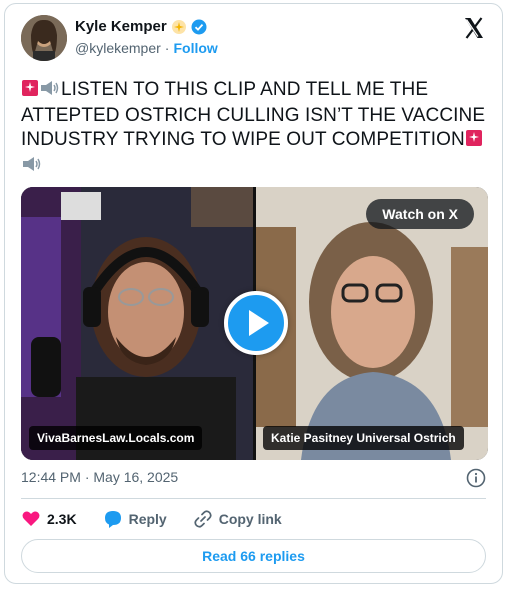 The image size is (508, 590). I want to click on follow-button: Follow, so click(195, 48).